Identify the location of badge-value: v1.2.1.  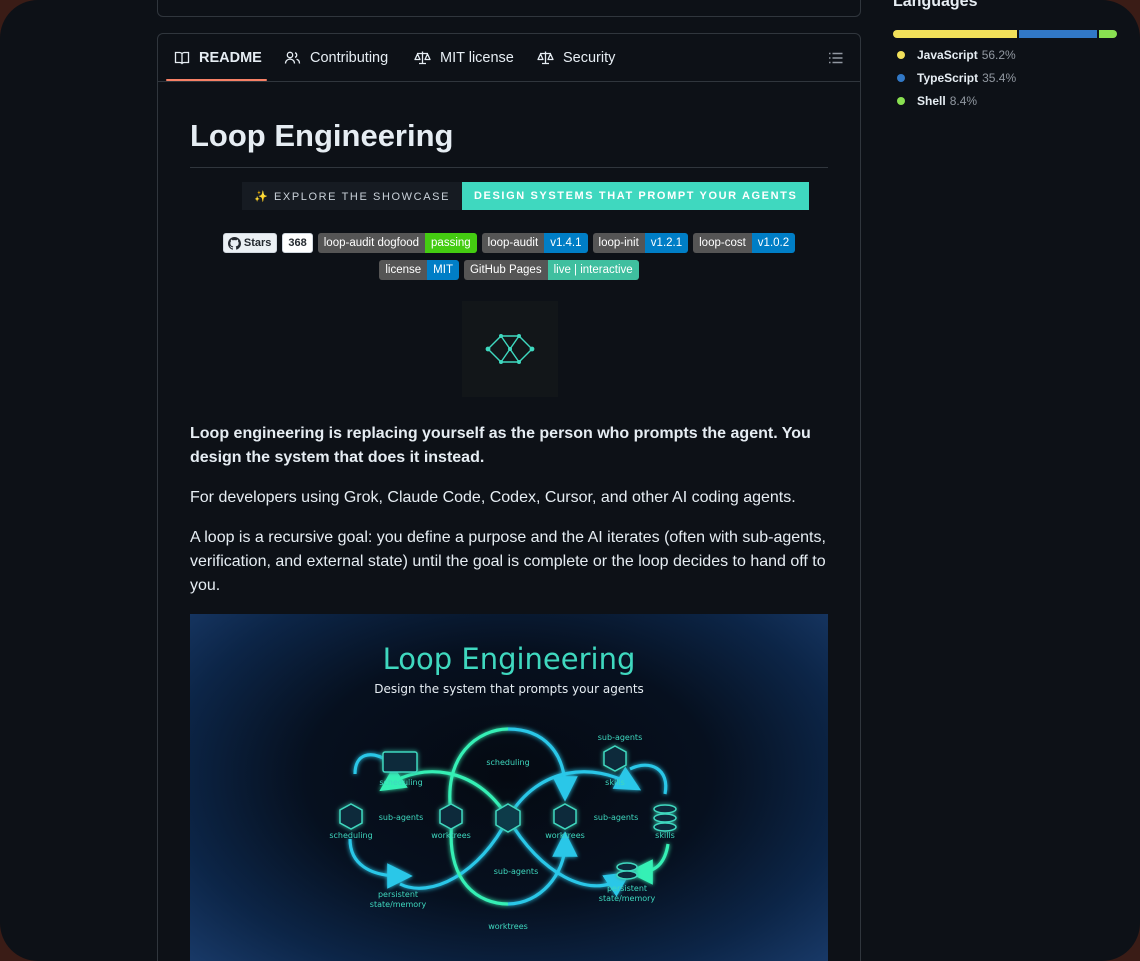
(666, 243).